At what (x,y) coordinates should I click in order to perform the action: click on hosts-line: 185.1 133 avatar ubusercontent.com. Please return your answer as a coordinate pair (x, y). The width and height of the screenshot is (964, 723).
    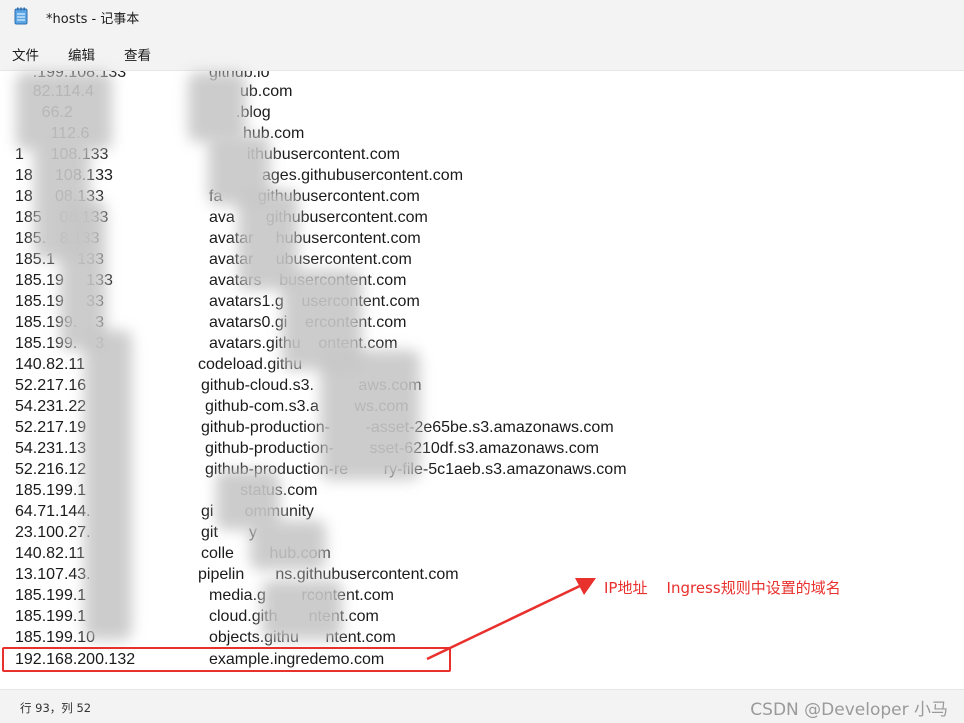
    Looking at the image, I should click on (482, 259).